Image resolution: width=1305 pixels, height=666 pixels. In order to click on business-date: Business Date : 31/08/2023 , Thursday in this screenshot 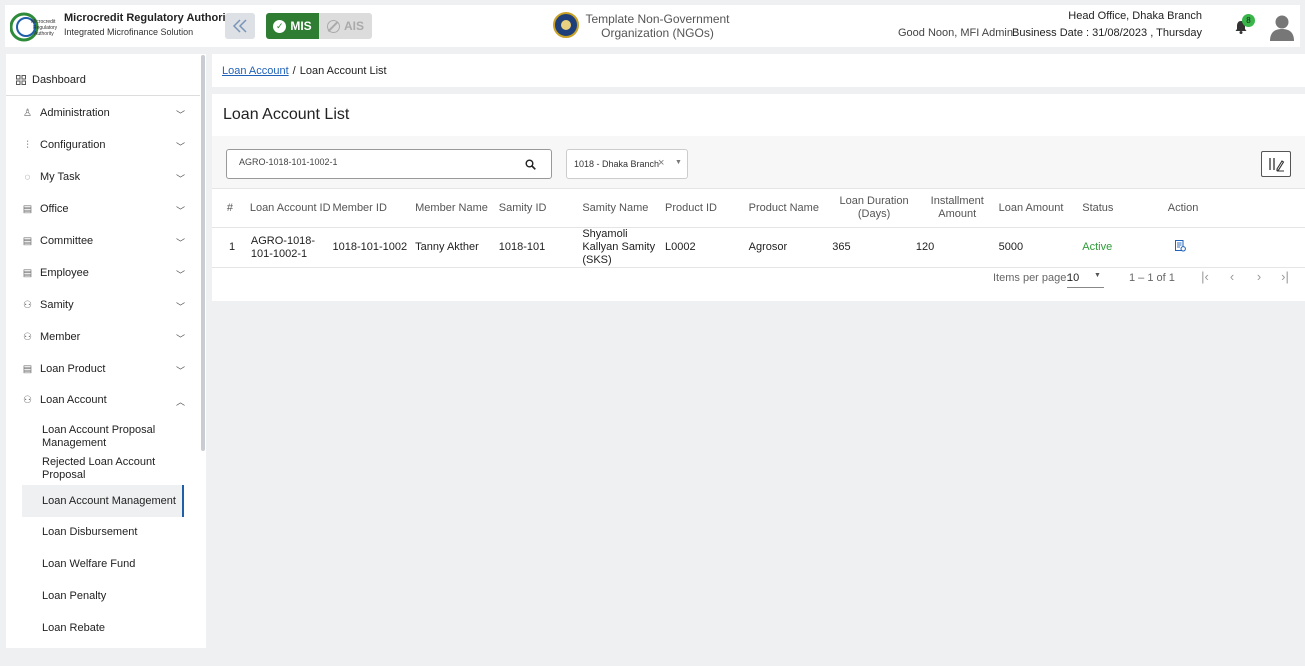, I will do `click(1107, 33)`.